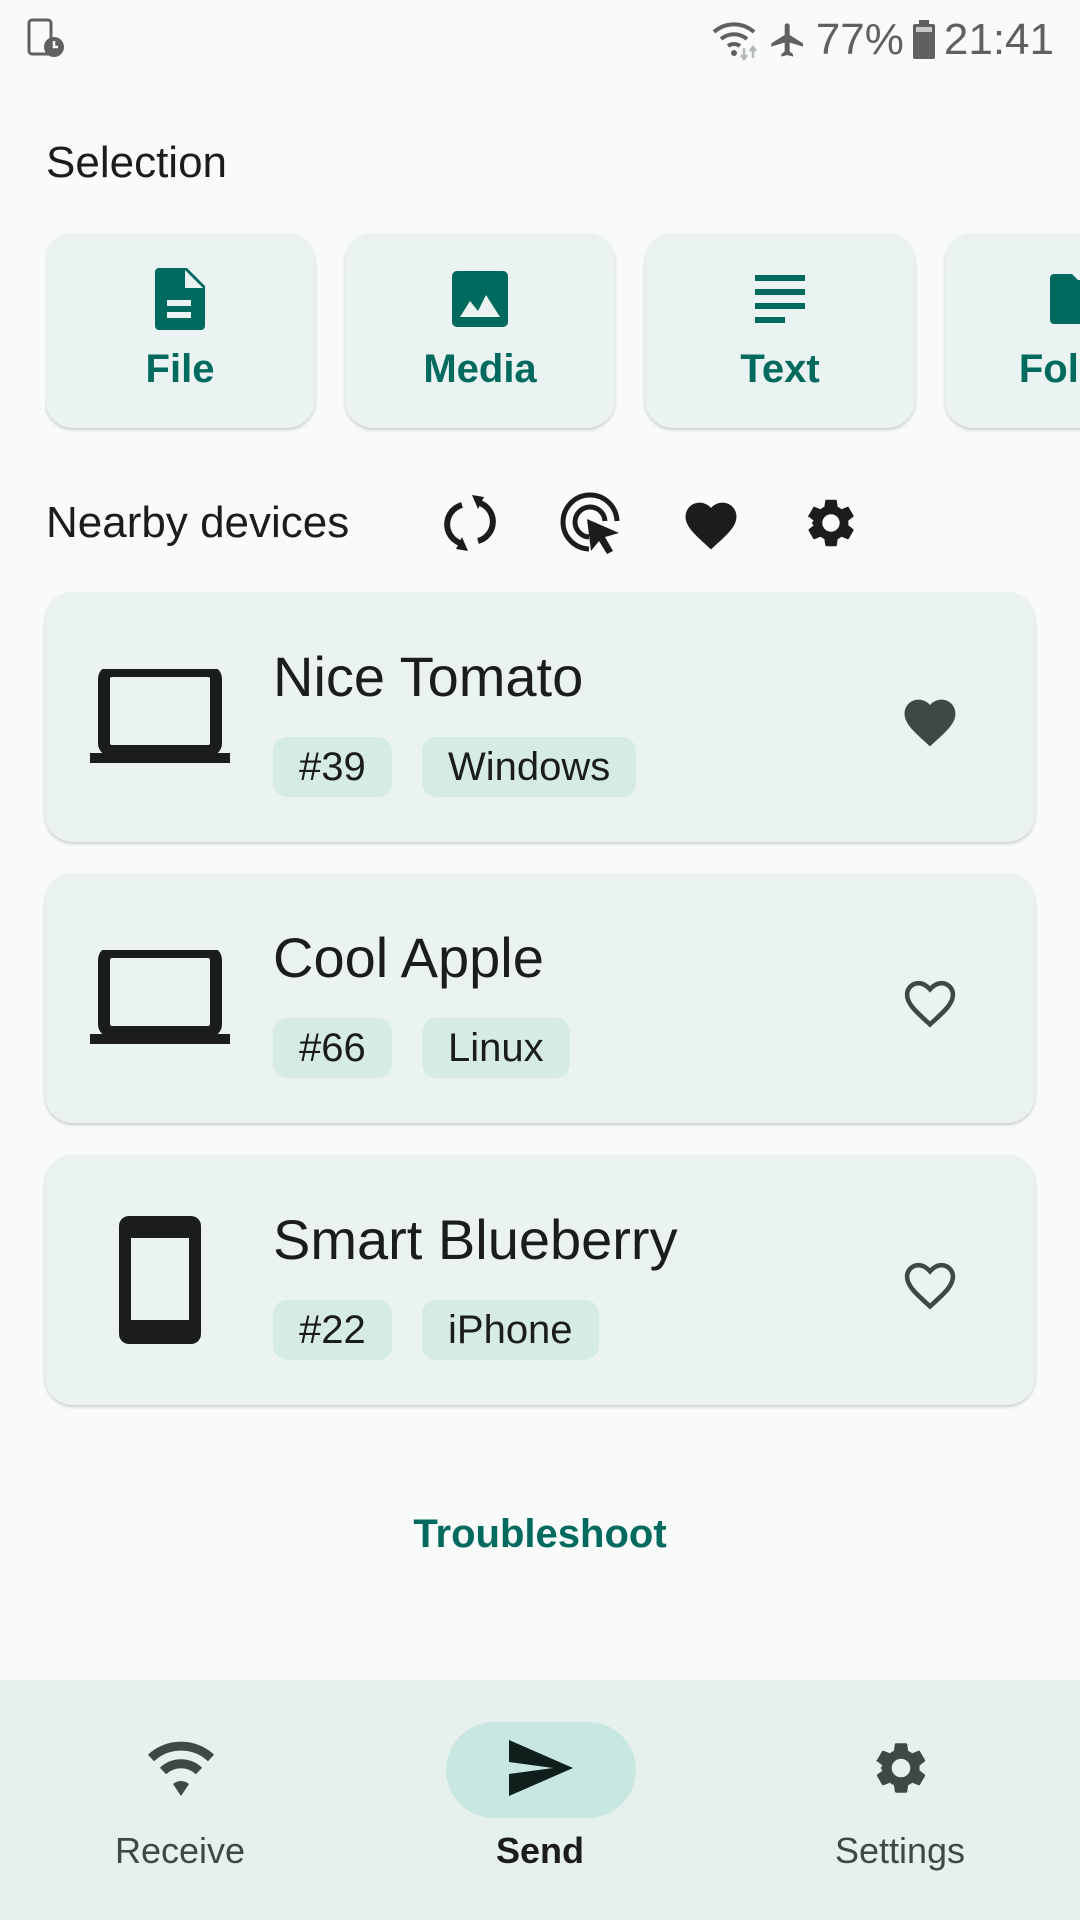 This screenshot has width=1080, height=1920. I want to click on nav-send-label: Send, so click(539, 1850).